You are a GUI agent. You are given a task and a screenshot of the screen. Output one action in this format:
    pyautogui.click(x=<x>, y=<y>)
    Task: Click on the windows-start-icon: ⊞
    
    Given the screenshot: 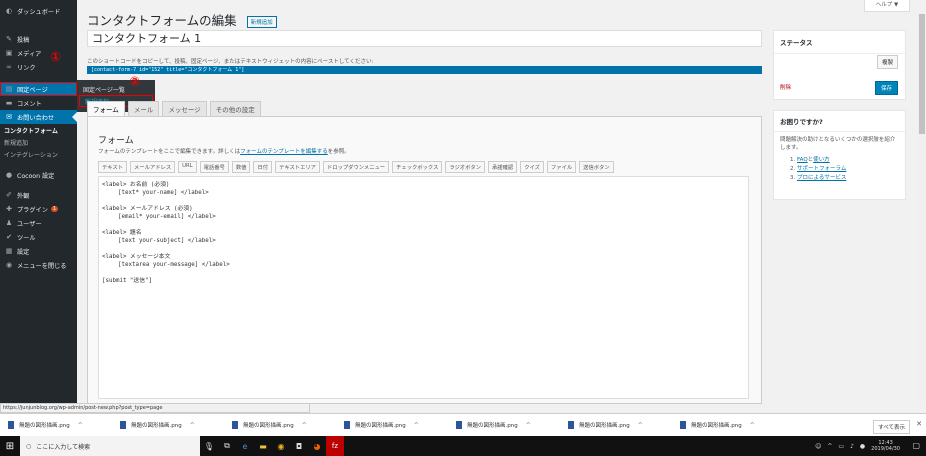 What is the action you would take?
    pyautogui.click(x=10, y=446)
    